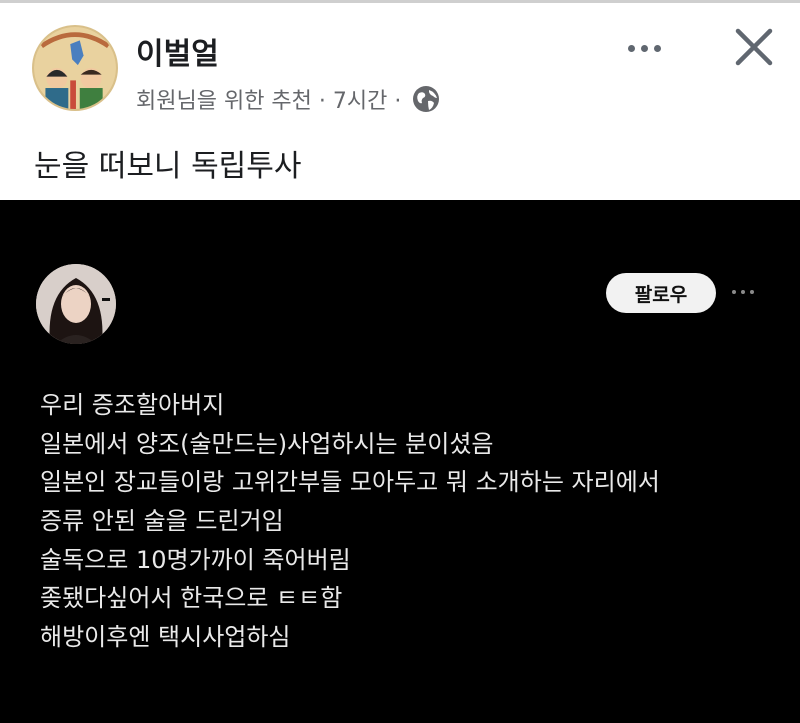 The height and width of the screenshot is (723, 800). What do you see at coordinates (177, 51) in the screenshot?
I see `author-name: 이벌얼` at bounding box center [177, 51].